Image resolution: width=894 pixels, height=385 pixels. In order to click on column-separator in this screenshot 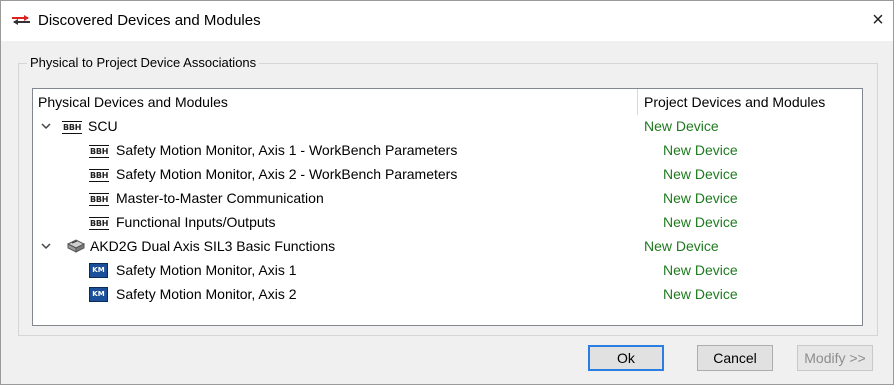, I will do `click(637, 102)`.